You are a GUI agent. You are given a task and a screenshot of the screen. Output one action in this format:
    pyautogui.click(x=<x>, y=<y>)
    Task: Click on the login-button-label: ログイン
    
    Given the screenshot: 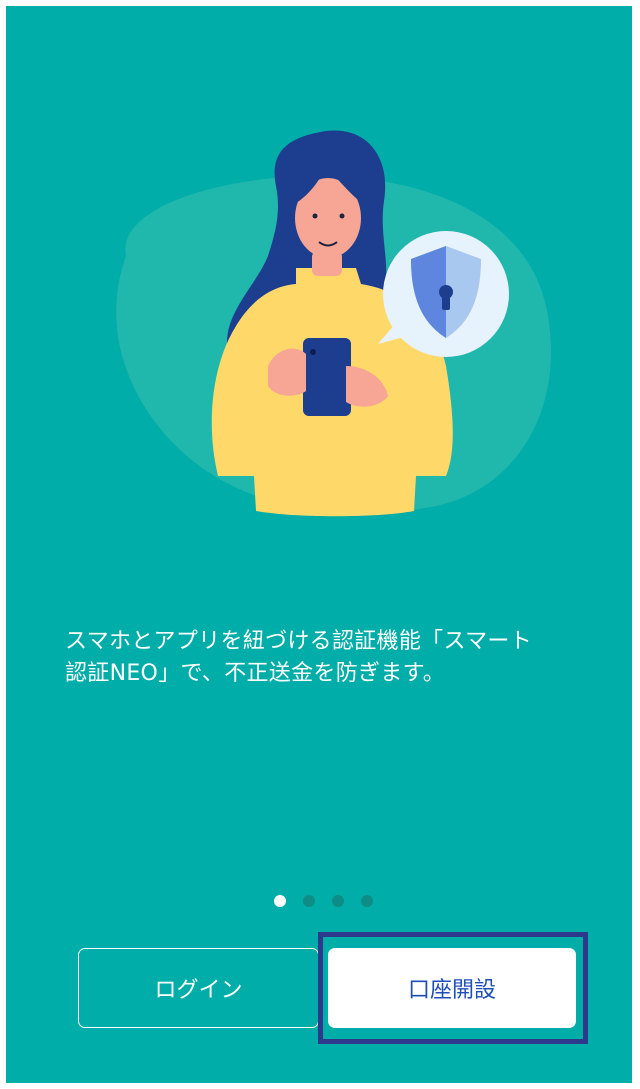 What is the action you would take?
    pyautogui.click(x=198, y=990)
    